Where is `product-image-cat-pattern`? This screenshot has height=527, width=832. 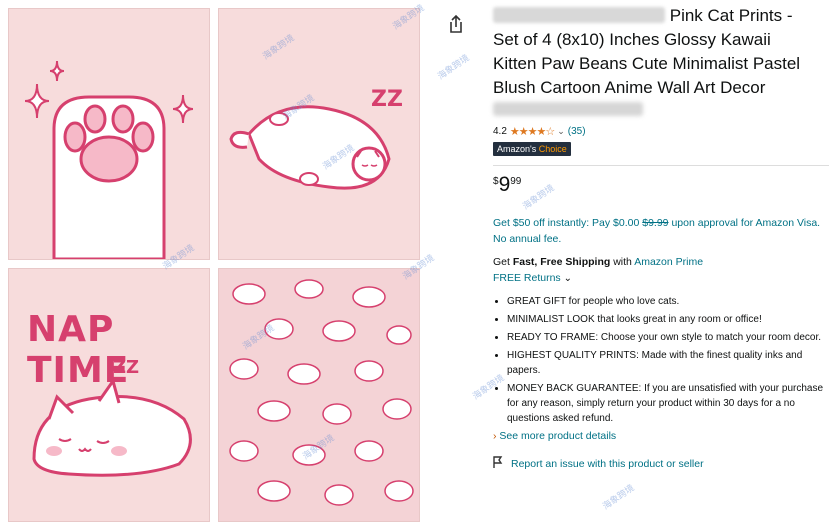
product-image-cat-pattern is located at coordinates (319, 395).